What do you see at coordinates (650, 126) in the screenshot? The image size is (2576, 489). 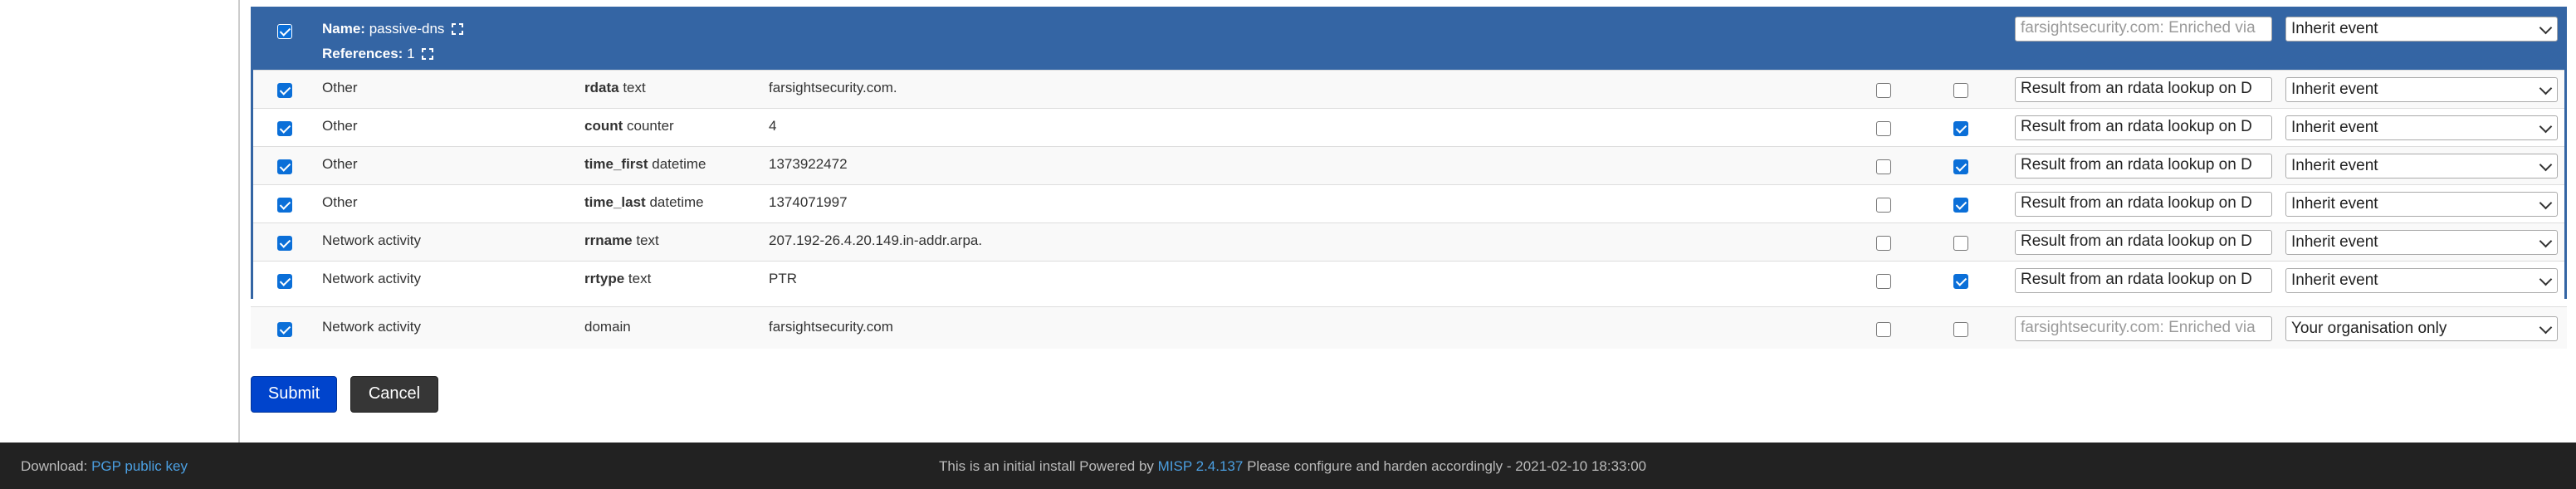 I see `attribute-type: counter` at bounding box center [650, 126].